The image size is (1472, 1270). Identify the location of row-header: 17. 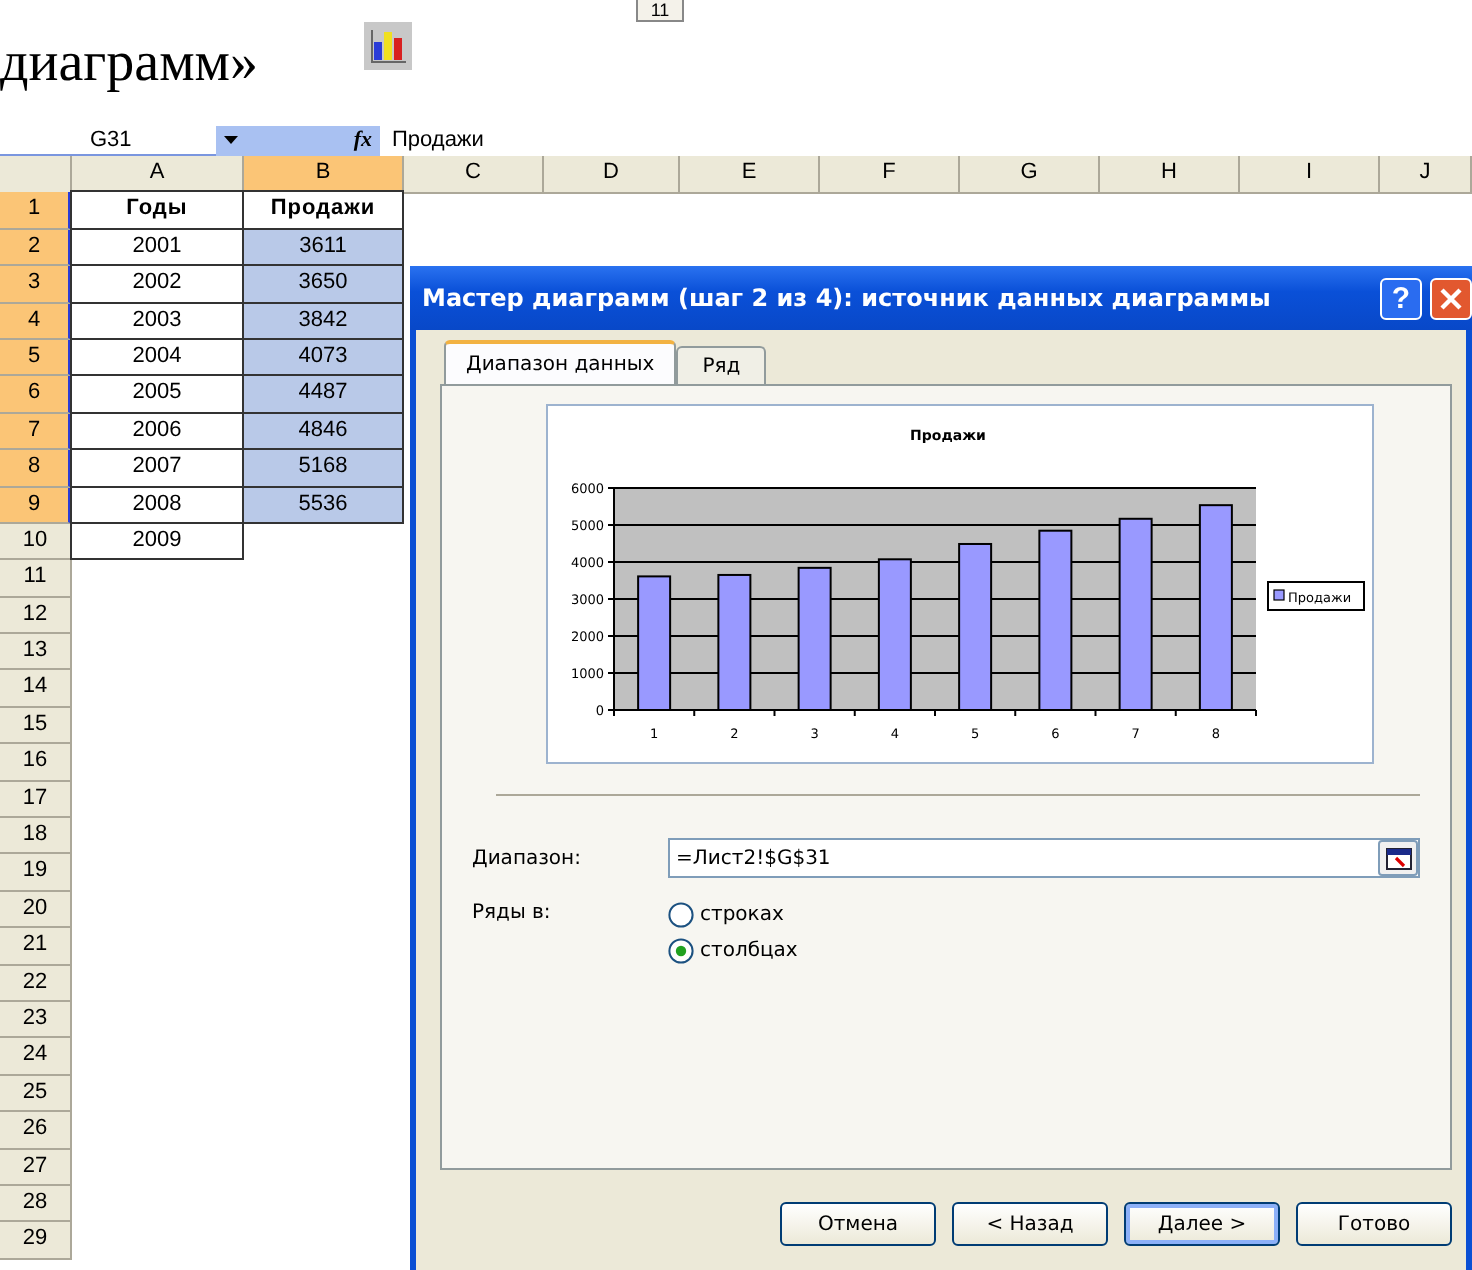
(36, 800).